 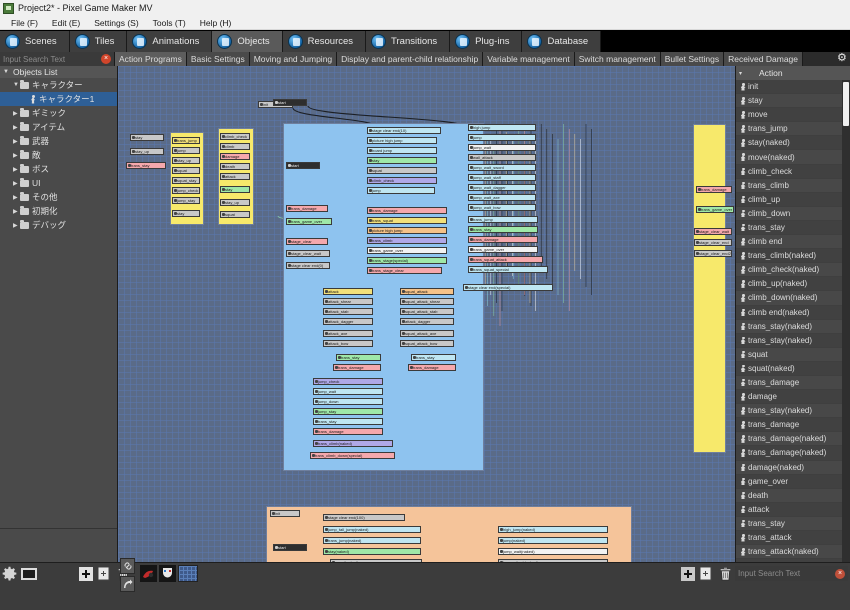 What do you see at coordinates (404, 130) in the screenshot?
I see `canvas-node: stage clear end(10)` at bounding box center [404, 130].